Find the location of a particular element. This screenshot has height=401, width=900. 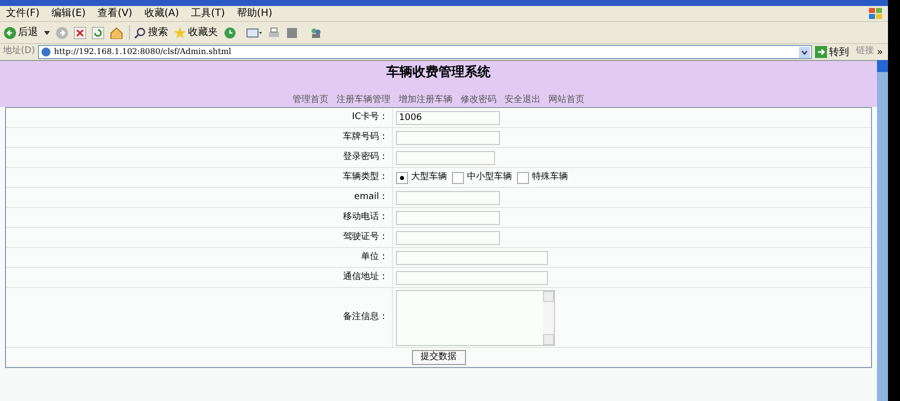

forward-arrow-icon is located at coordinates (62, 32).